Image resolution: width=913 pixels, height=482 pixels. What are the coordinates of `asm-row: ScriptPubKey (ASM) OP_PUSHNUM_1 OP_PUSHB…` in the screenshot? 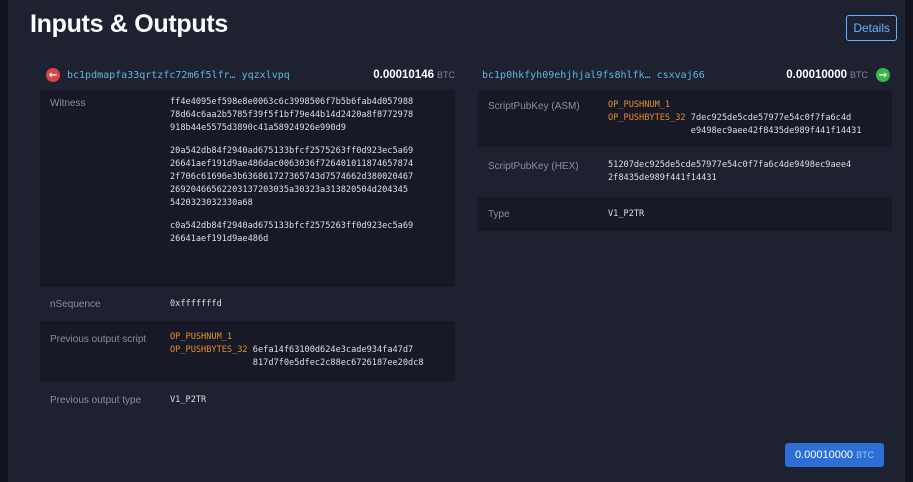 It's located at (685, 118).